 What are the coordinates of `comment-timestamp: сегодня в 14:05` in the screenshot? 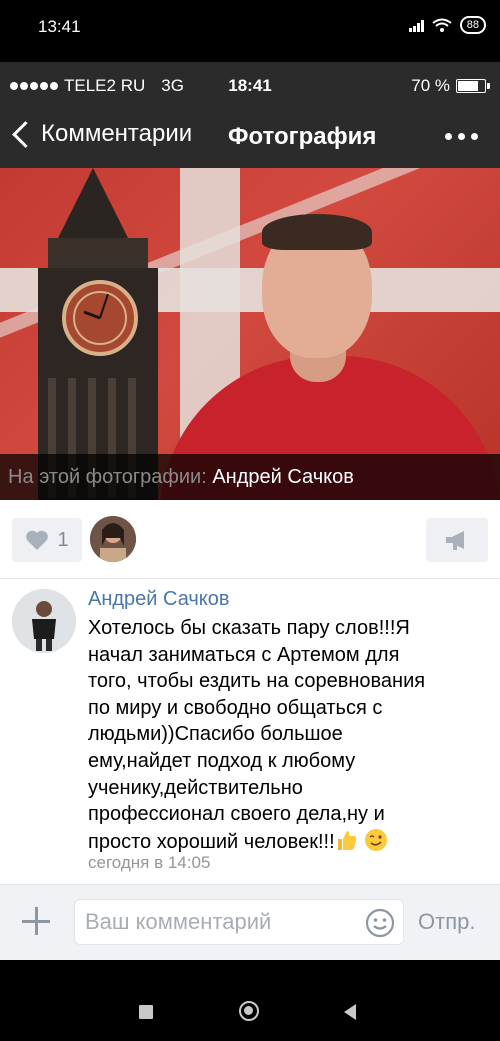 It's located at (149, 862).